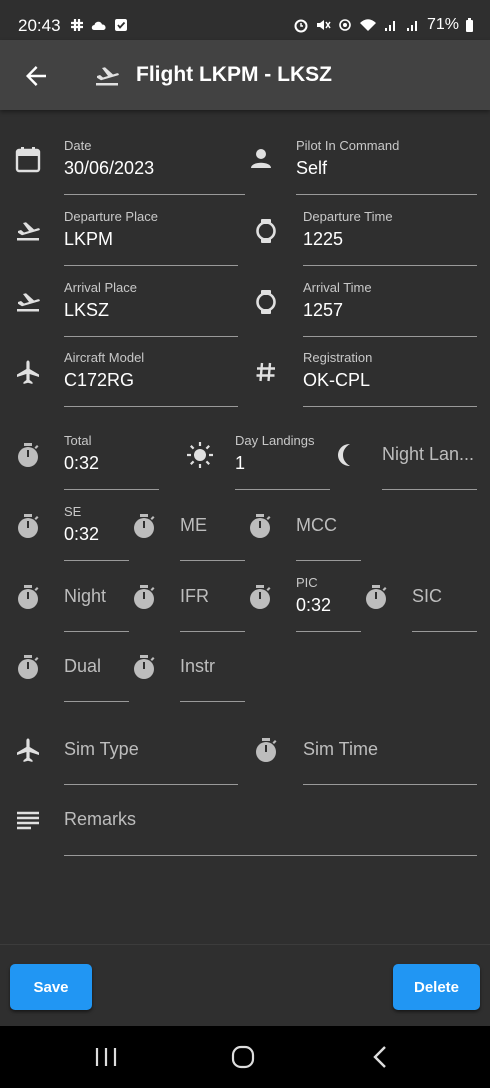  I want to click on sic-time-field: SIC, so click(444, 603).